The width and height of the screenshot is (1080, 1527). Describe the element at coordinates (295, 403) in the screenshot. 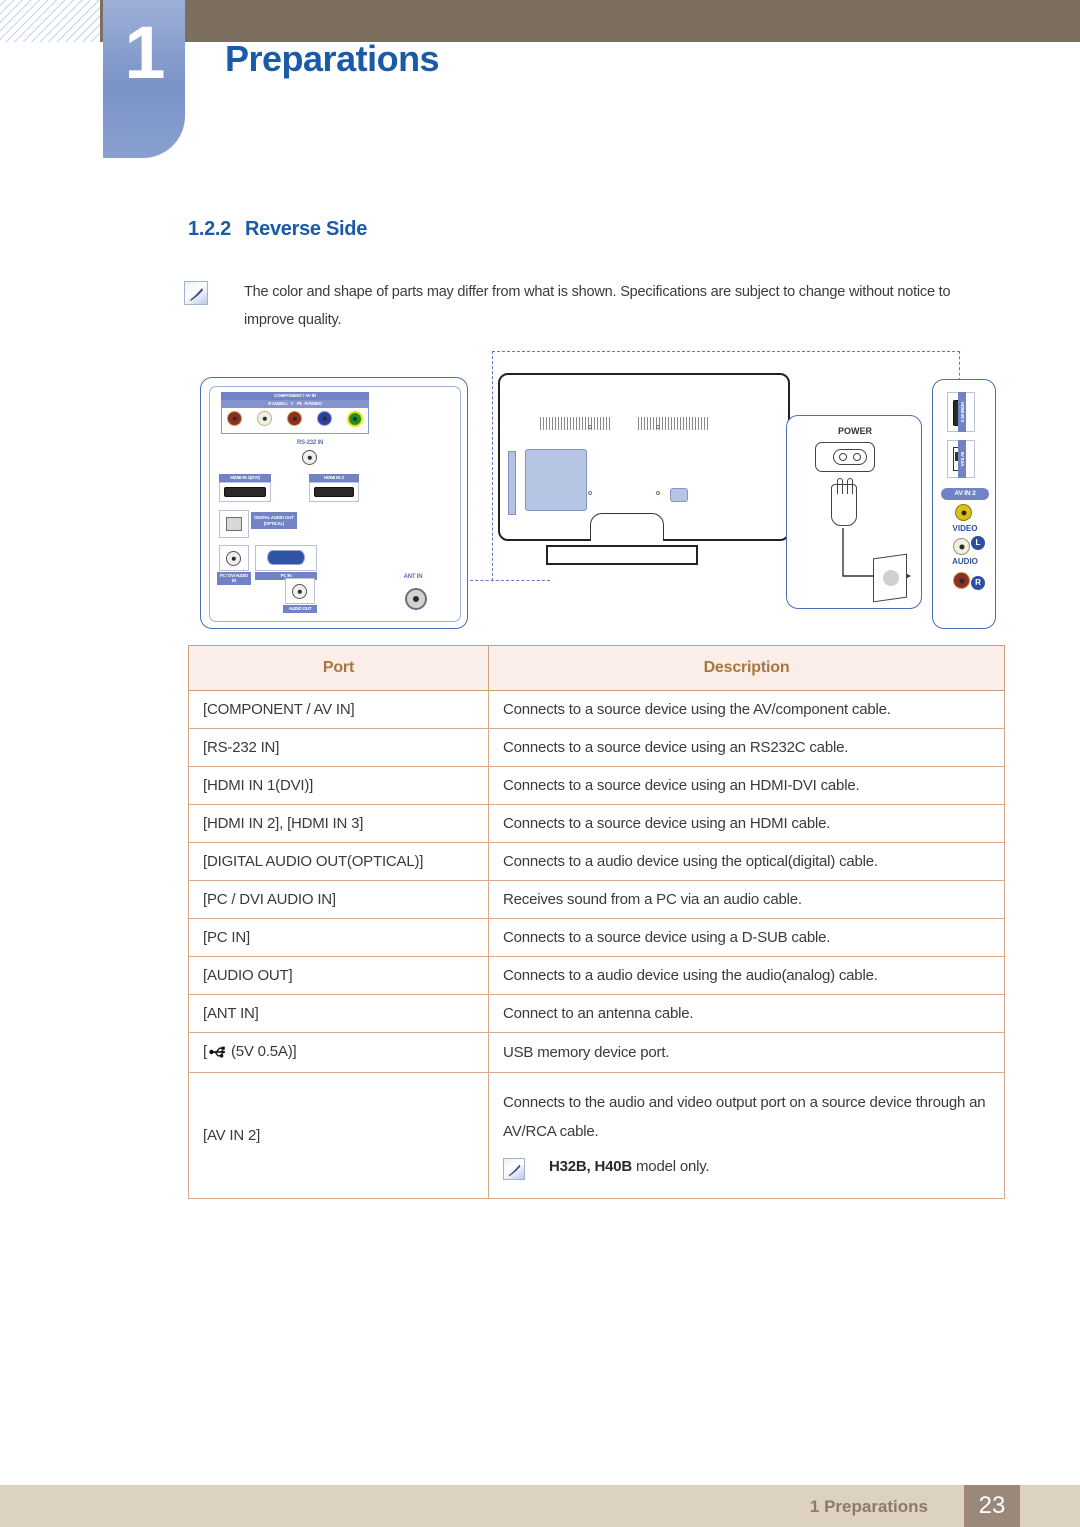

I see `component-jack-sublabels: R AUDIO L Y Pb Pr/VIDEO` at that location.